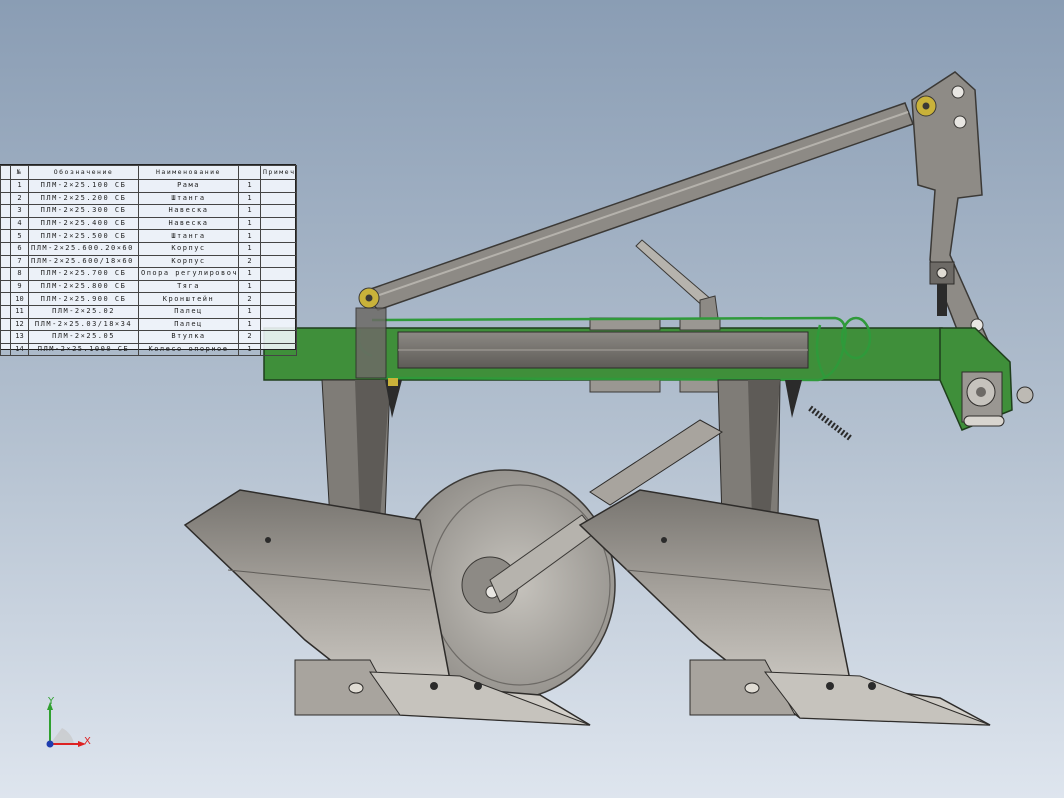 The height and width of the screenshot is (798, 1064). What do you see at coordinates (830, 423) in the screenshot?
I see `adjusting-screw` at bounding box center [830, 423].